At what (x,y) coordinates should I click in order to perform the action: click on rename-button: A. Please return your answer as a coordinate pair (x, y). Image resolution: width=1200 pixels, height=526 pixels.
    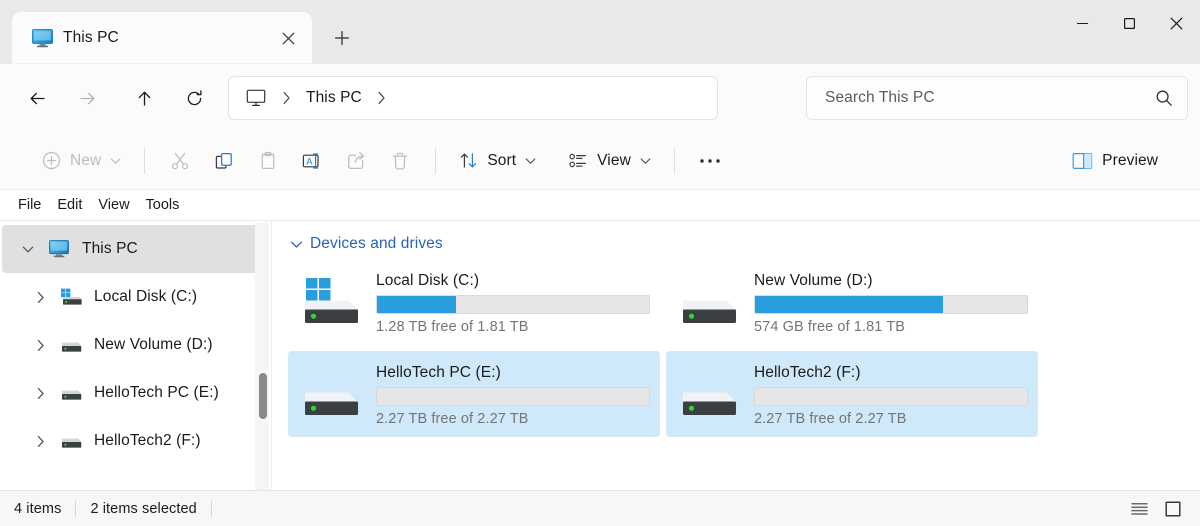
    Looking at the image, I should click on (312, 161).